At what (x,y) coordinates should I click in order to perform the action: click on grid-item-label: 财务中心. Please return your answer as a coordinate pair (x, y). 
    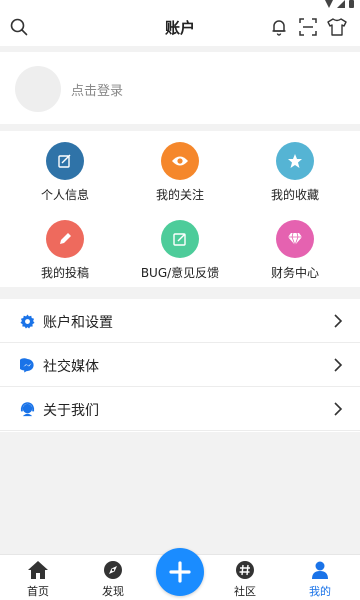
    Looking at the image, I should click on (294, 273).